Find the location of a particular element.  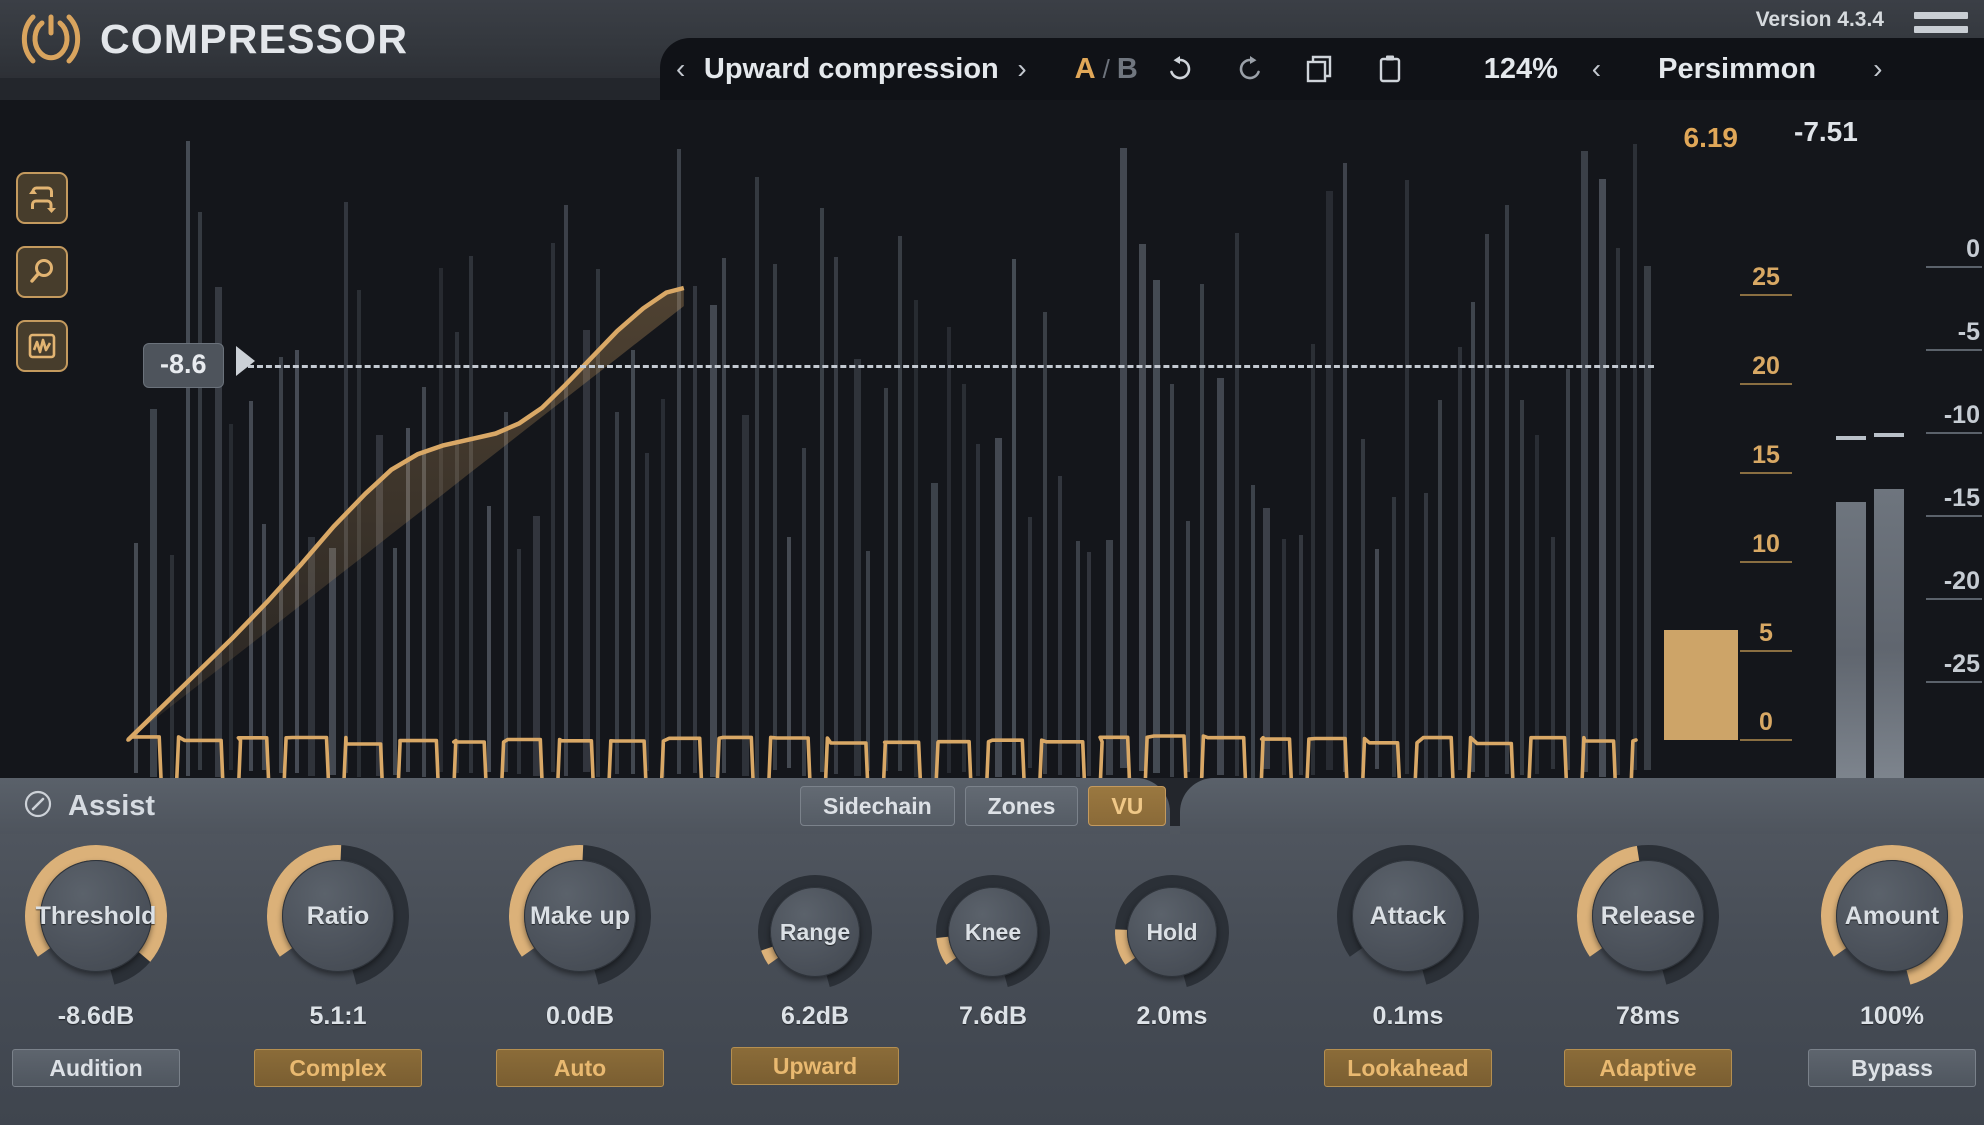

loop-icon is located at coordinates (42, 198).